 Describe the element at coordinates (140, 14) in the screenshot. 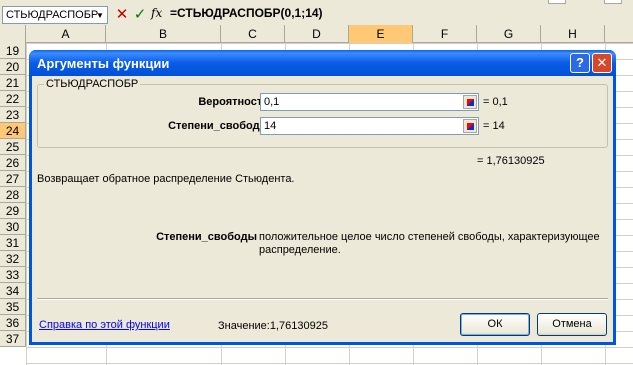

I see `enter-formula-icon: ✓` at that location.